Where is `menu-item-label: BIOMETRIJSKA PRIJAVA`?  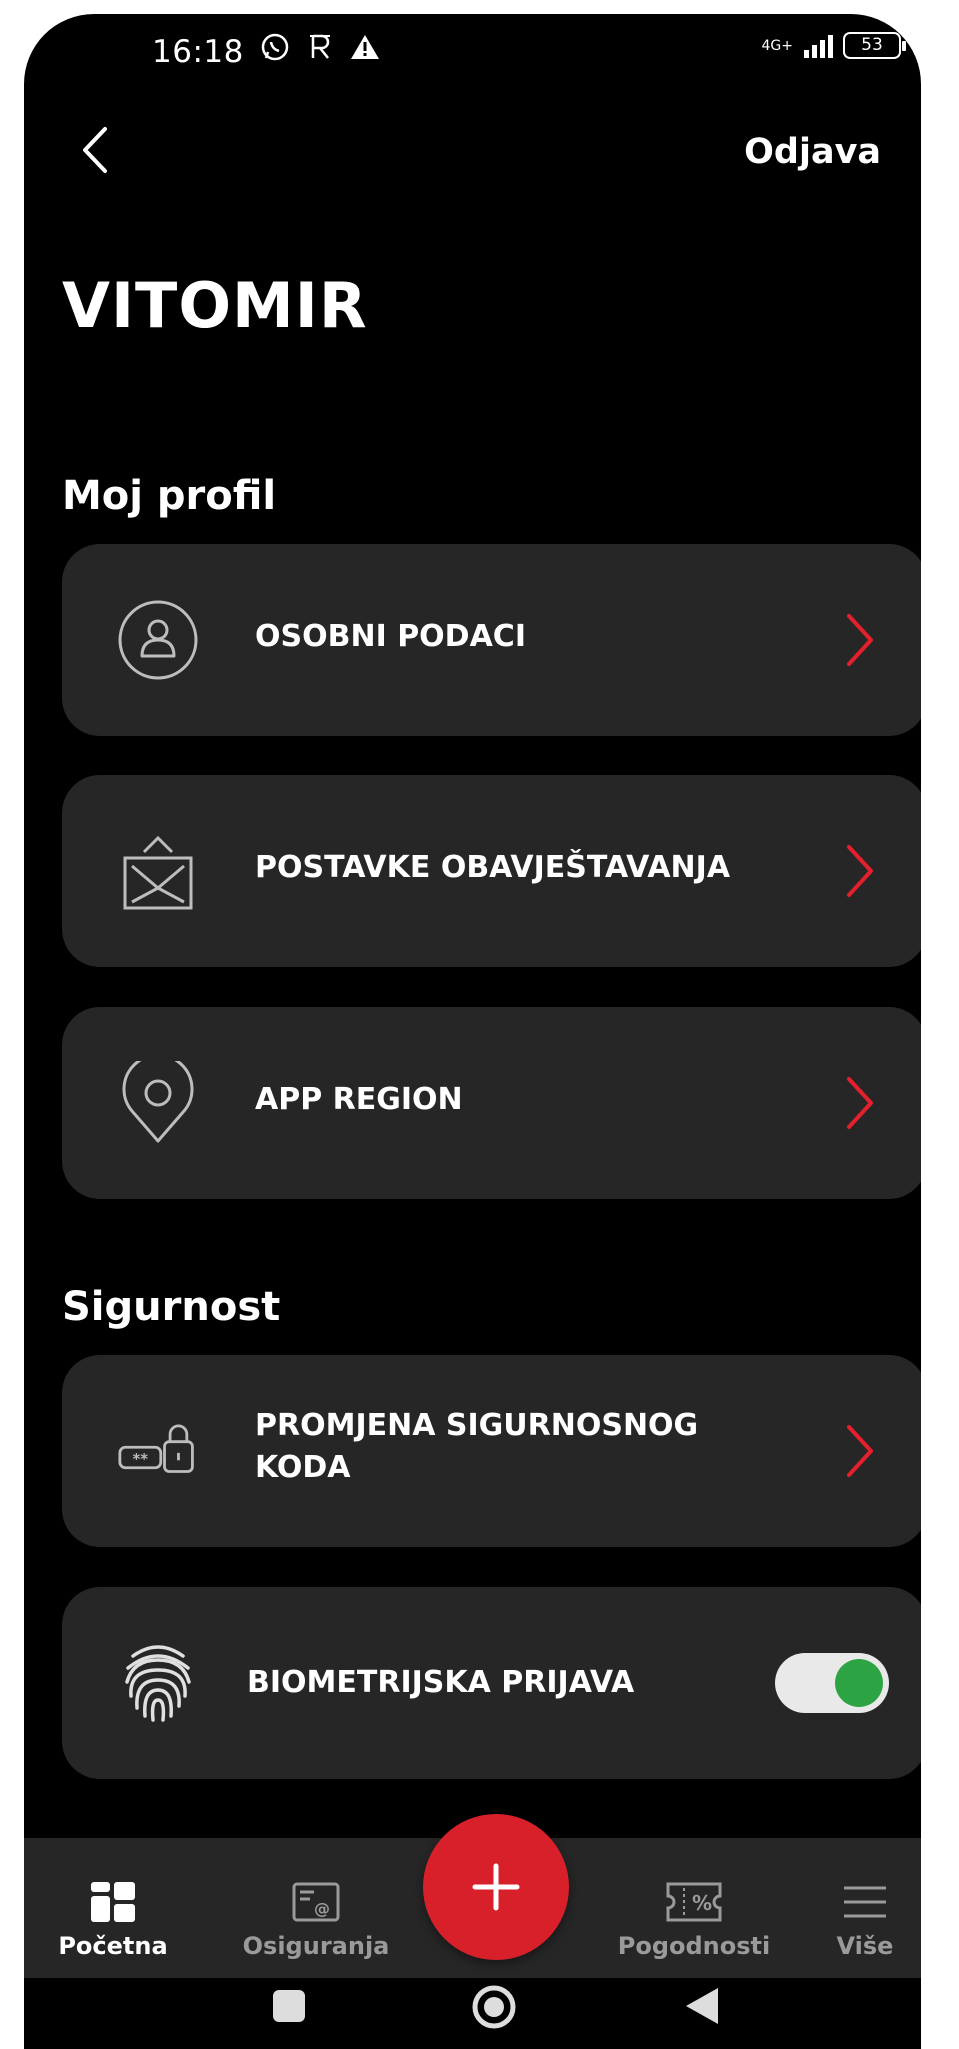
menu-item-label: BIOMETRIJSKA PRIJAVA is located at coordinates (441, 1682).